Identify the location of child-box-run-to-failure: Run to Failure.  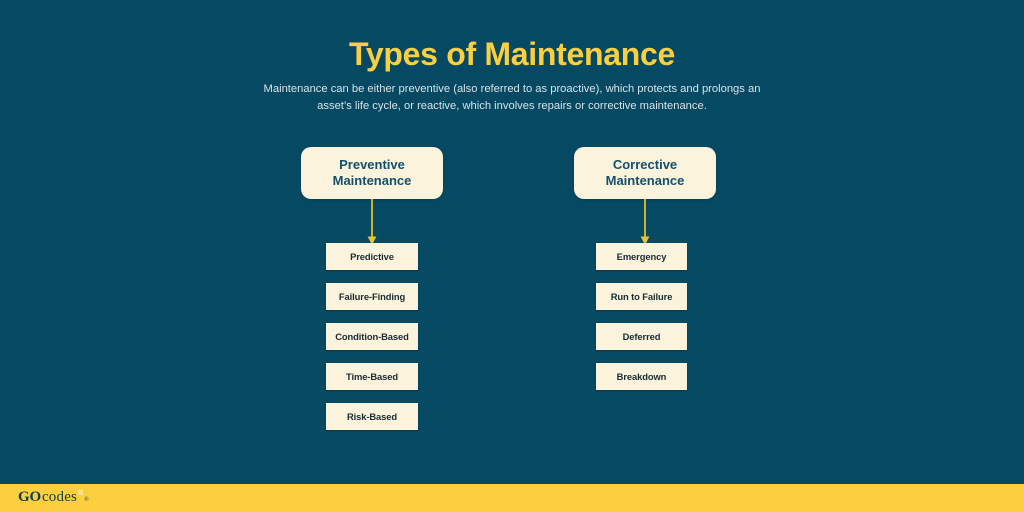
(641, 296).